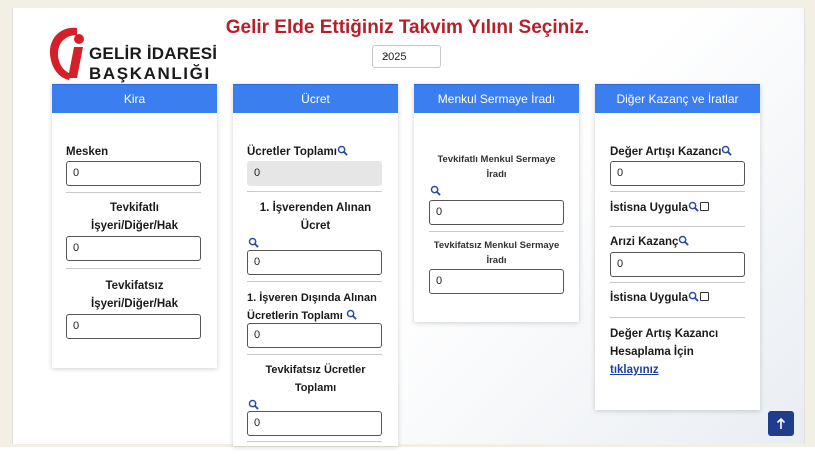 Image resolution: width=815 pixels, height=458 pixels. Describe the element at coordinates (634, 370) in the screenshot. I see `hesaplama-link: tıklayınız` at that location.